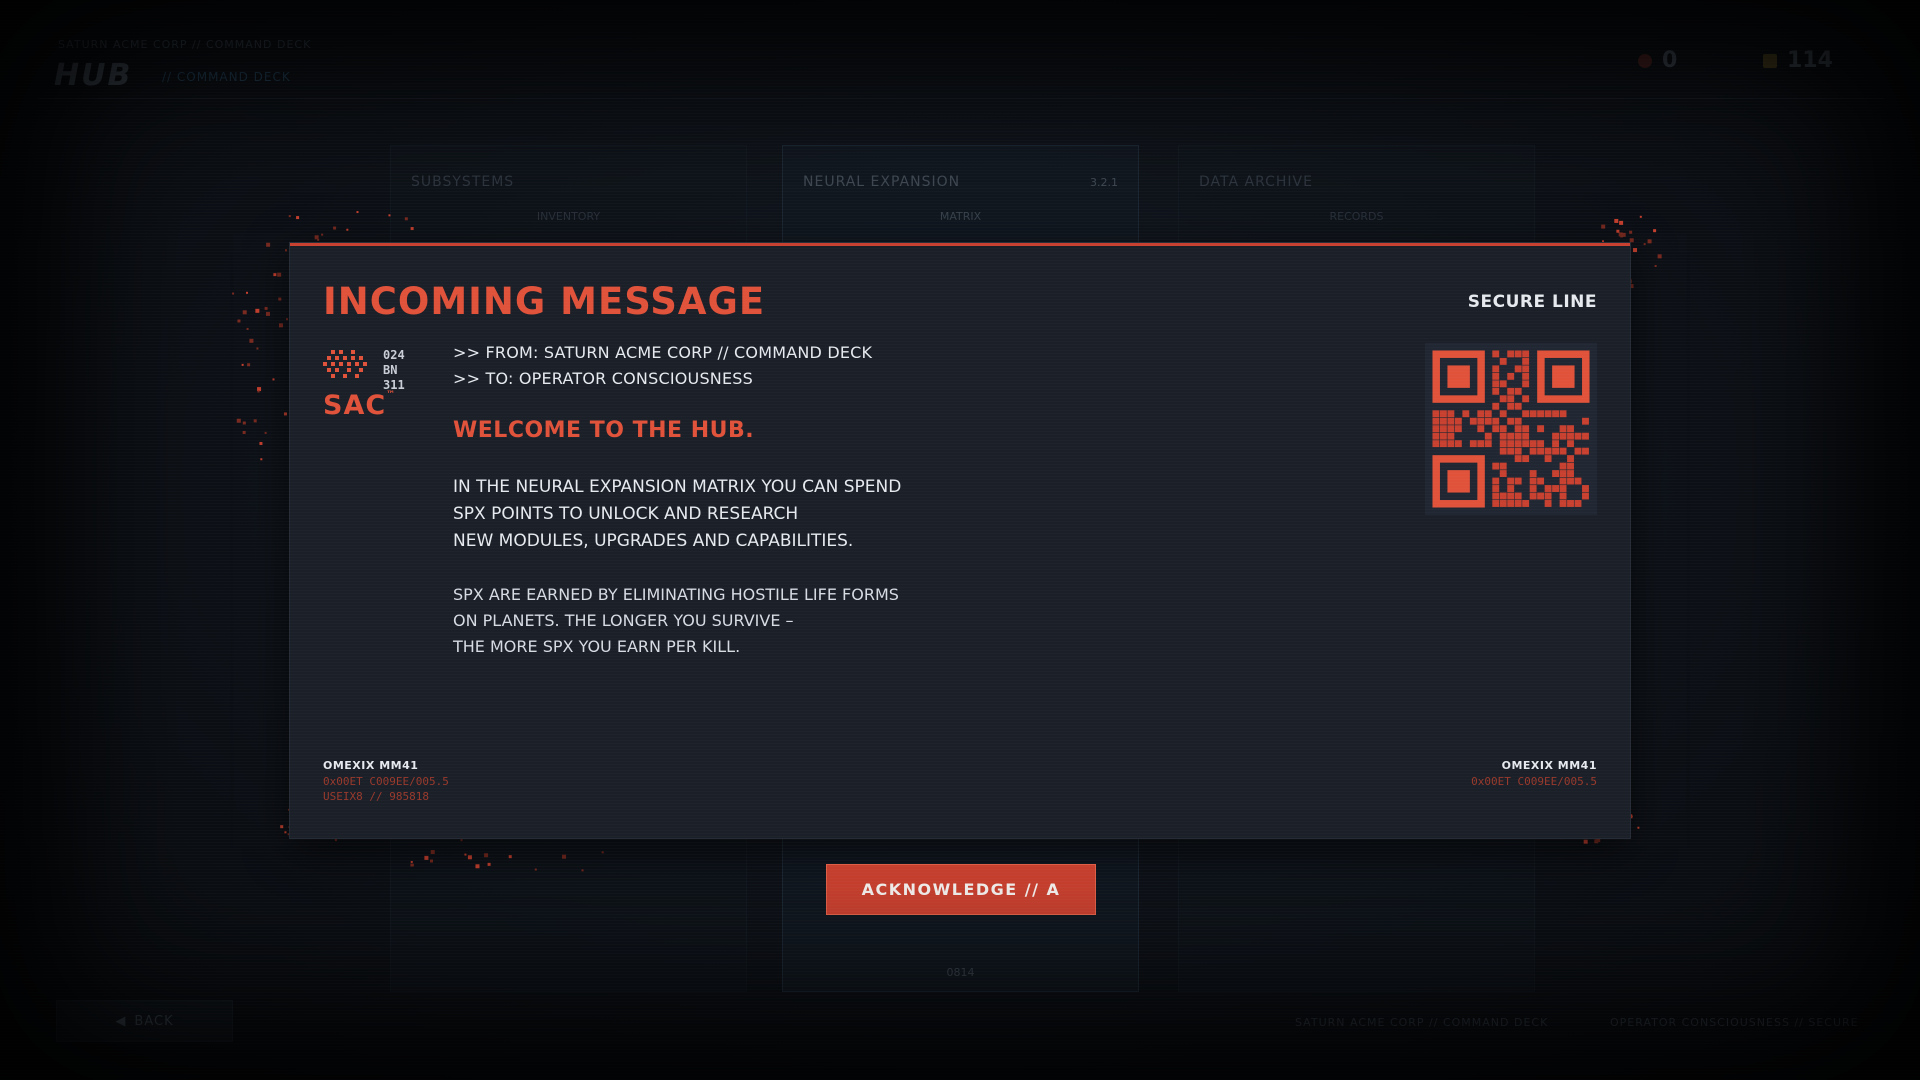 This screenshot has width=1920, height=1080. Describe the element at coordinates (1256, 182) in the screenshot. I see `bg-card-title: DATA ARCHIVE` at that location.